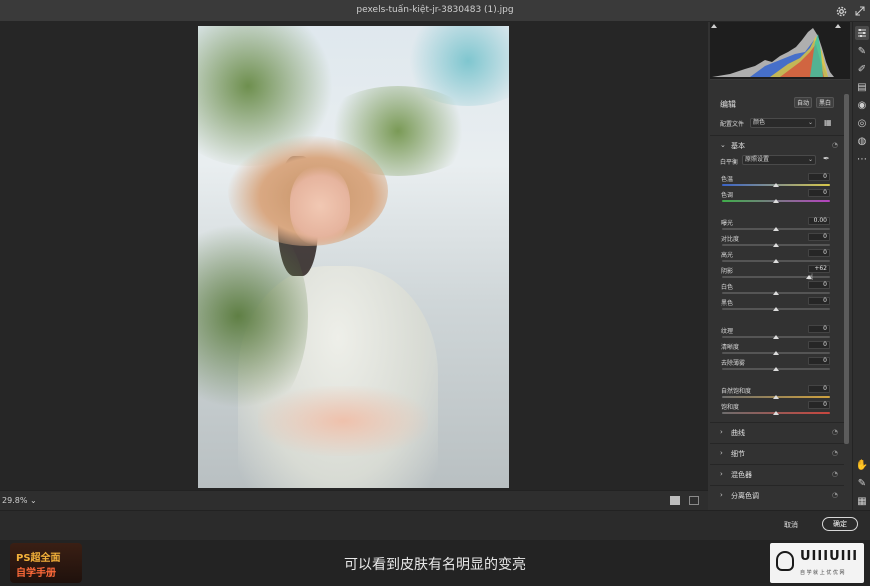 The height and width of the screenshot is (586, 870). What do you see at coordinates (730, 239) in the screenshot?
I see `slider-label: 对比度` at bounding box center [730, 239].